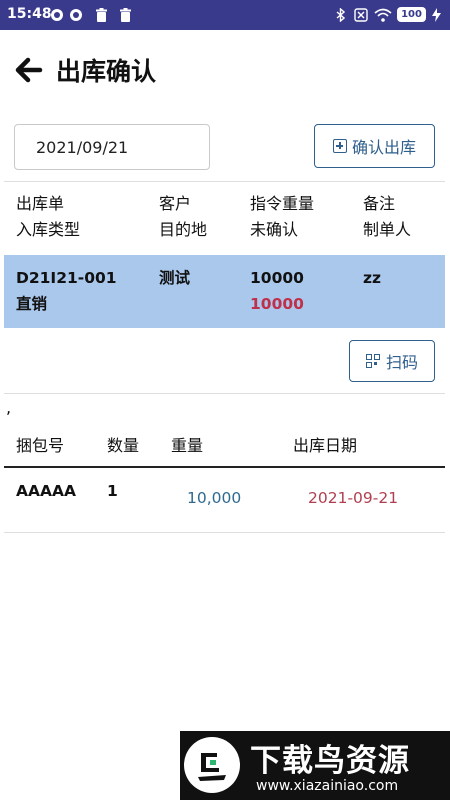  I want to click on page-title: 出库确认, so click(106, 71).